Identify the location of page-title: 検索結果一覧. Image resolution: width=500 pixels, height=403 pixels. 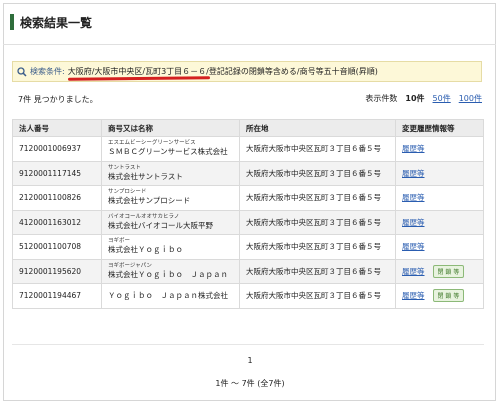
(56, 22).